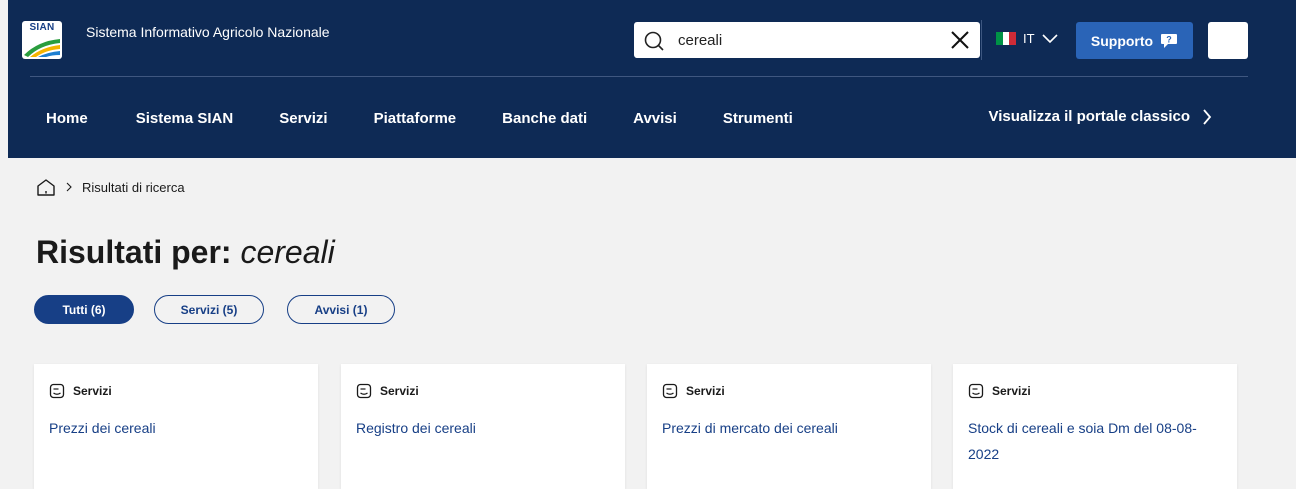 The height and width of the screenshot is (489, 1296). Describe the element at coordinates (960, 40) in the screenshot. I see `close-icon` at that location.